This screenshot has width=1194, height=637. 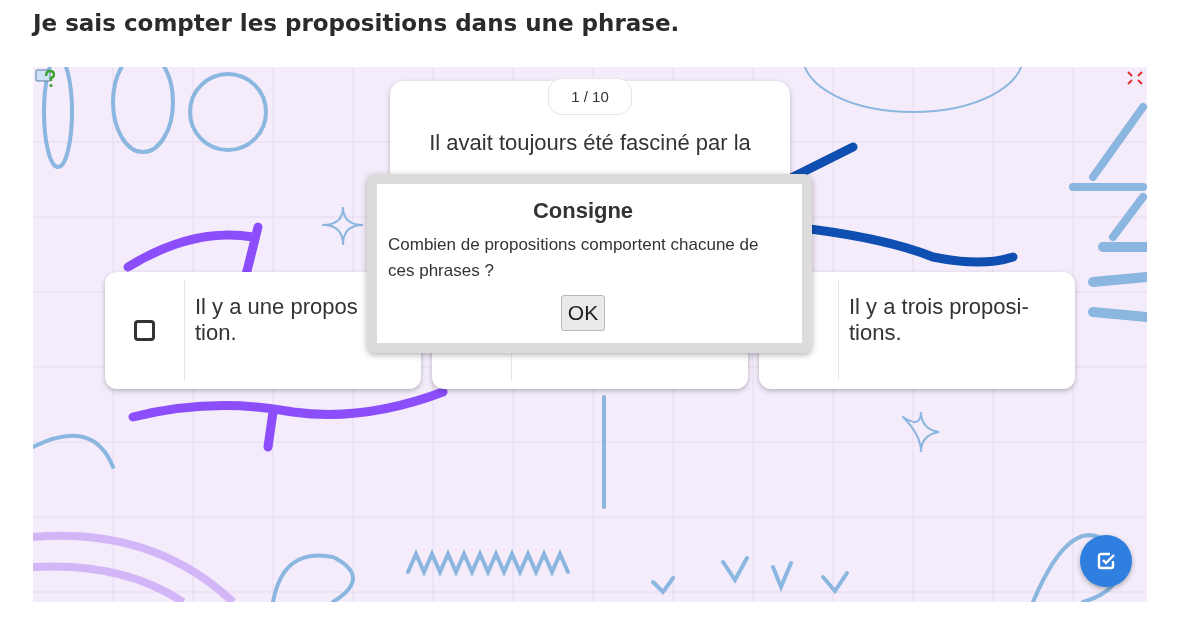 What do you see at coordinates (939, 307) in the screenshot?
I see `answer-text: Il y a trois proposi-` at bounding box center [939, 307].